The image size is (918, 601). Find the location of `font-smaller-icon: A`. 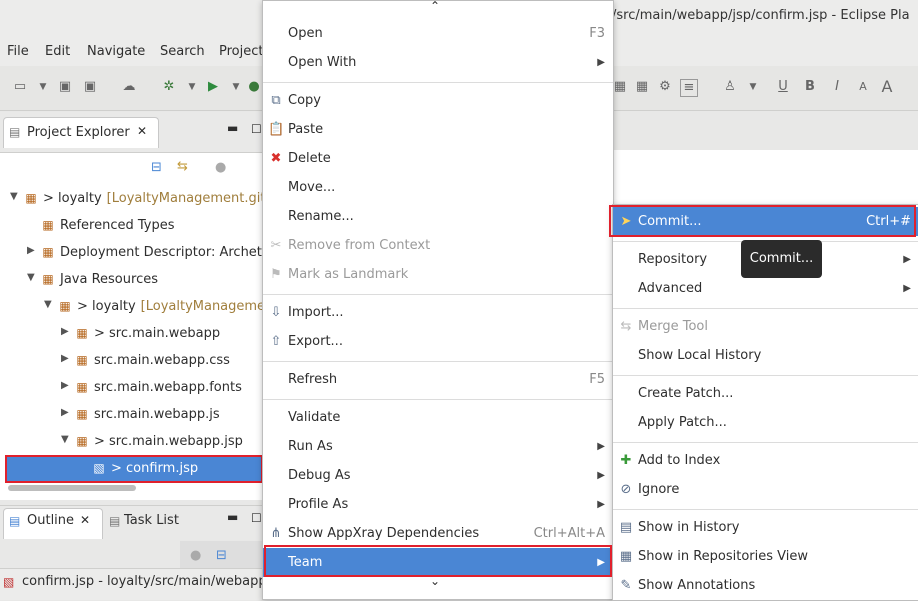

font-smaller-icon: A is located at coordinates (863, 87).